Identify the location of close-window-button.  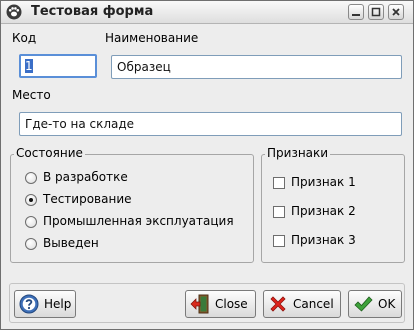
(396, 12).